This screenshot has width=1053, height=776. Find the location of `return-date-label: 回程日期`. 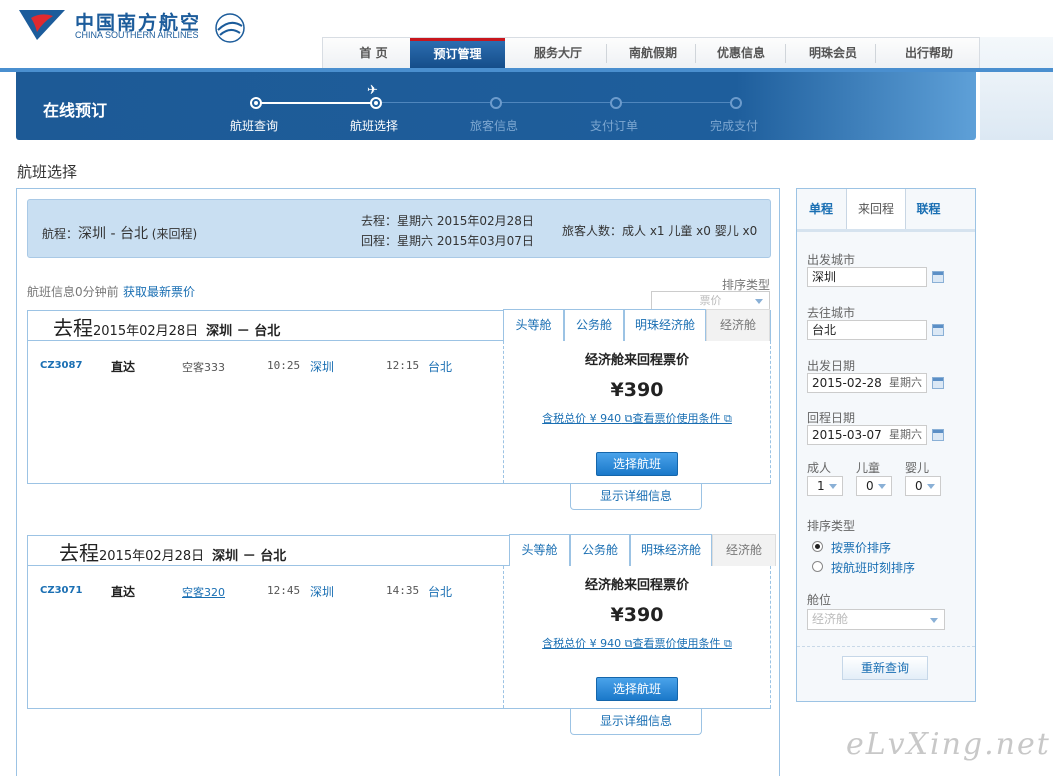

return-date-label: 回程日期 is located at coordinates (831, 418).